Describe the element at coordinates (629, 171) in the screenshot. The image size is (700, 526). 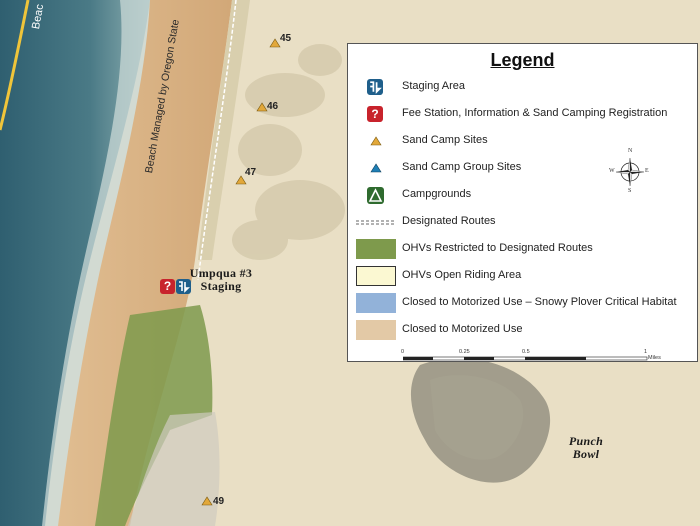
I see `compass-rose: N S E W` at that location.